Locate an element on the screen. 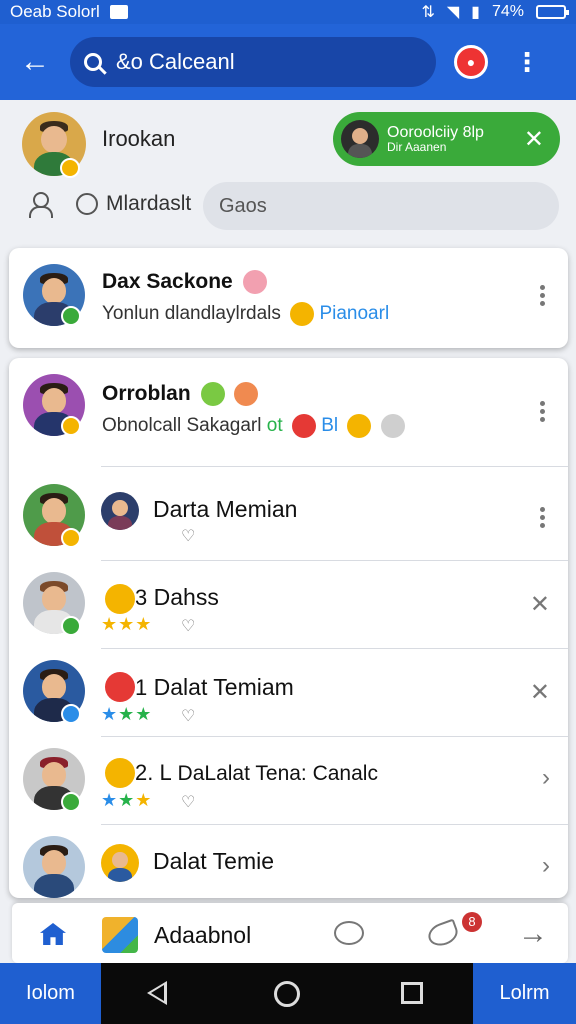  secondary-label: Mlardaslt is located at coordinates (149, 203).